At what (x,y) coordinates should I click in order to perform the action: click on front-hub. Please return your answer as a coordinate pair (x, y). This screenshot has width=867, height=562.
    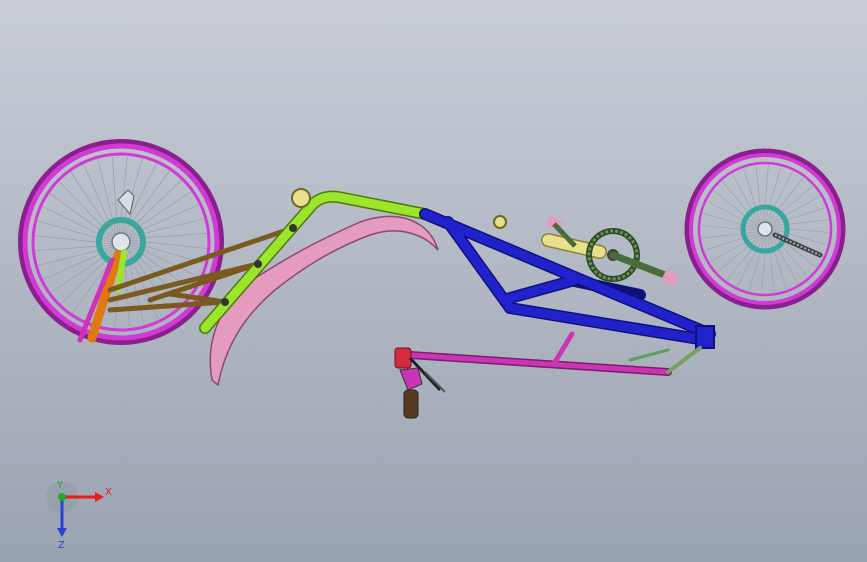
    Looking at the image, I should click on (765, 229).